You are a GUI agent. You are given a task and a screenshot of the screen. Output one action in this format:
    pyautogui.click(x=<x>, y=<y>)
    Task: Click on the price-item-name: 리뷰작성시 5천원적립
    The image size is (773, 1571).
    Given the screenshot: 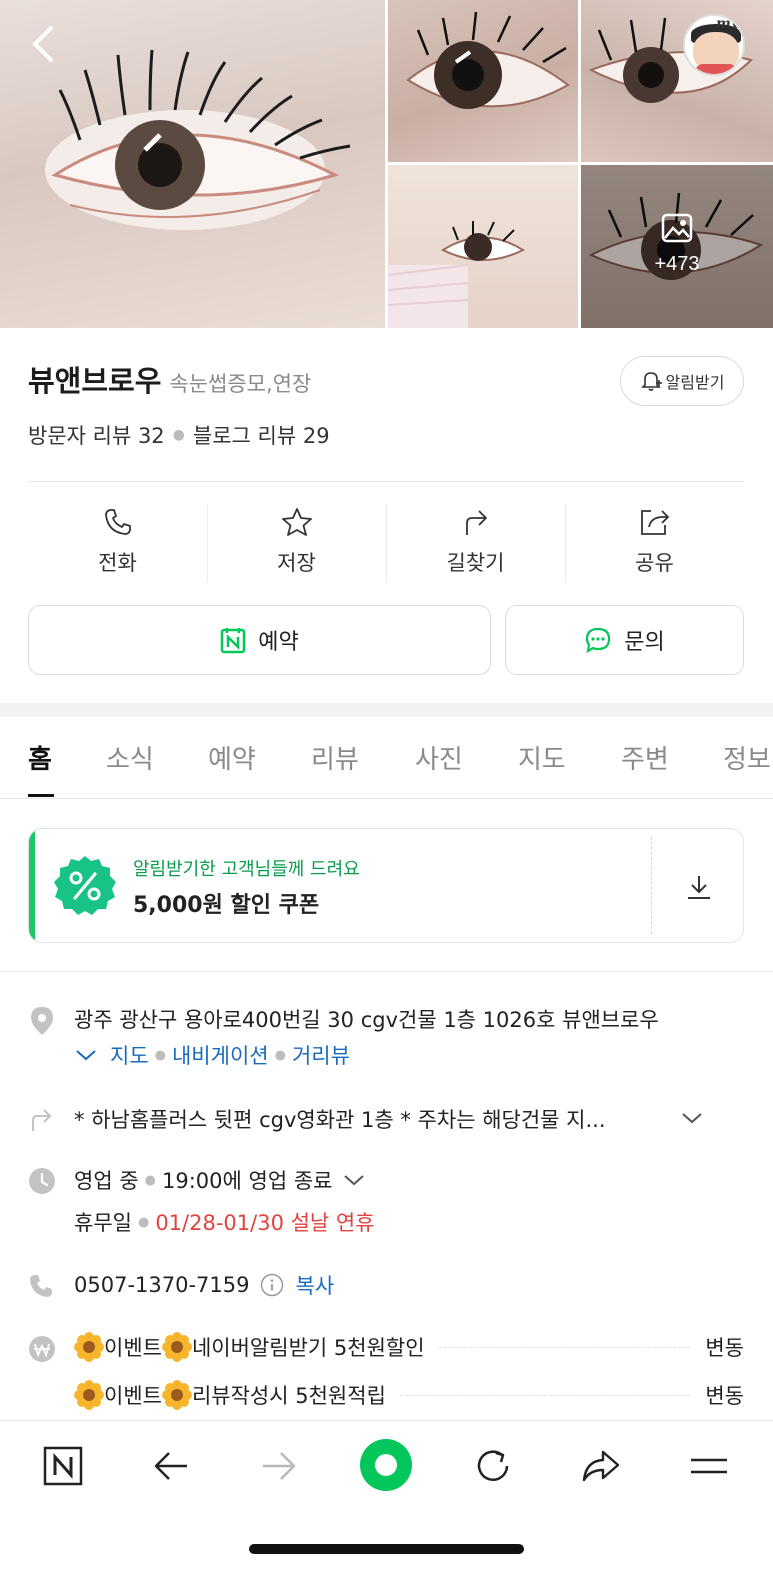 What is the action you would take?
    pyautogui.click(x=288, y=1396)
    